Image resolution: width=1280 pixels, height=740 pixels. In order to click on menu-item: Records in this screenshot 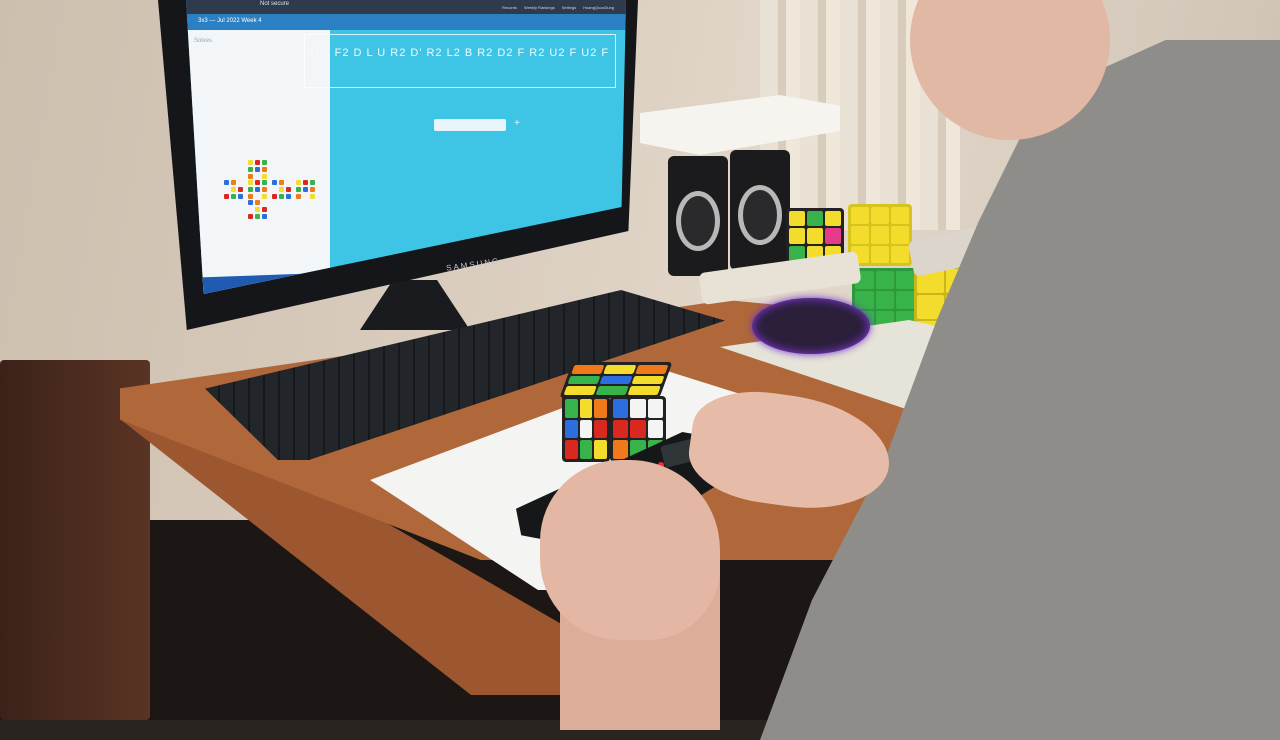, I will do `click(509, 7)`.